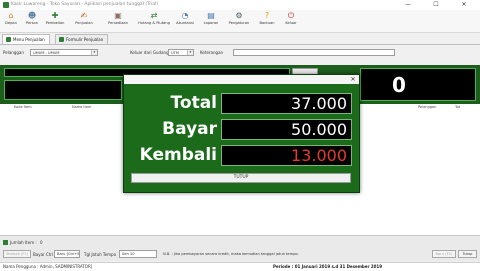  Describe the element at coordinates (32, 15) in the screenshot. I see `people-icon: ☻` at that location.